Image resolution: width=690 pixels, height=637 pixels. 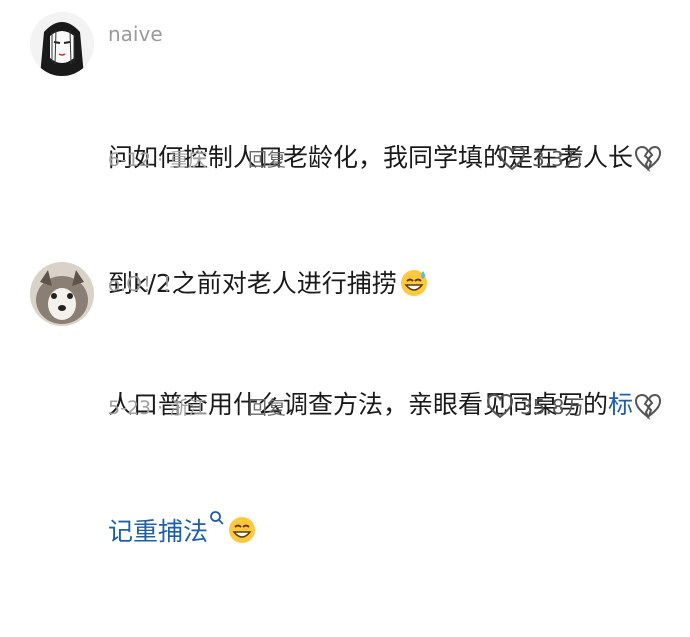 I want to click on avatar-illustration-icon, so click(x=62, y=44).